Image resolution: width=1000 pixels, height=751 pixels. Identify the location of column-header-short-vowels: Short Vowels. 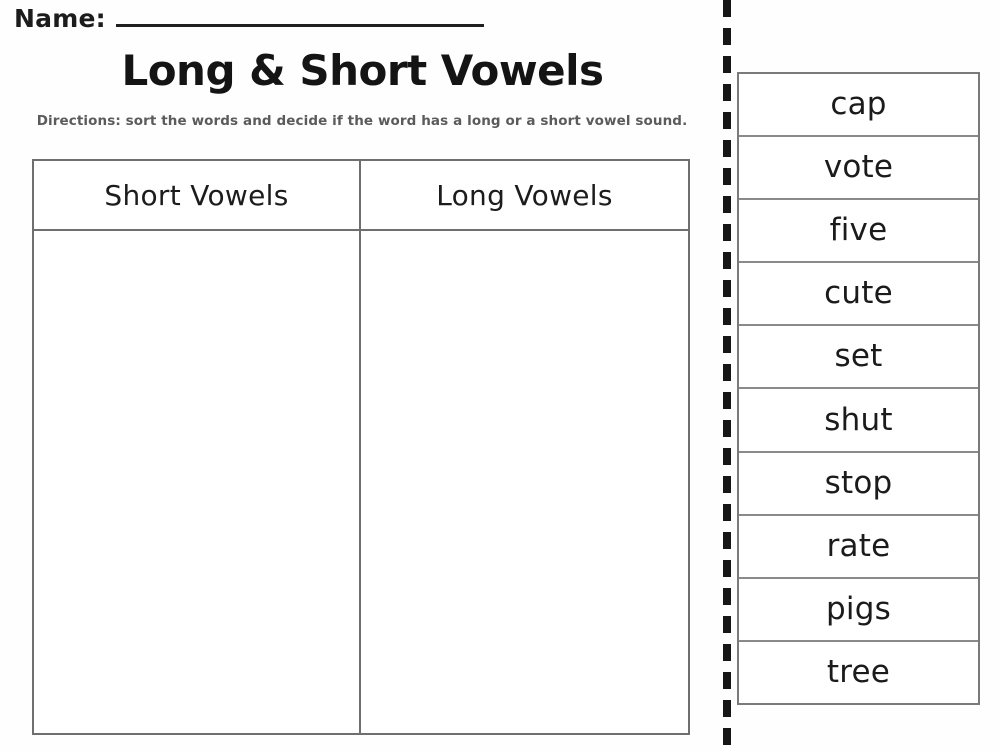
(197, 195).